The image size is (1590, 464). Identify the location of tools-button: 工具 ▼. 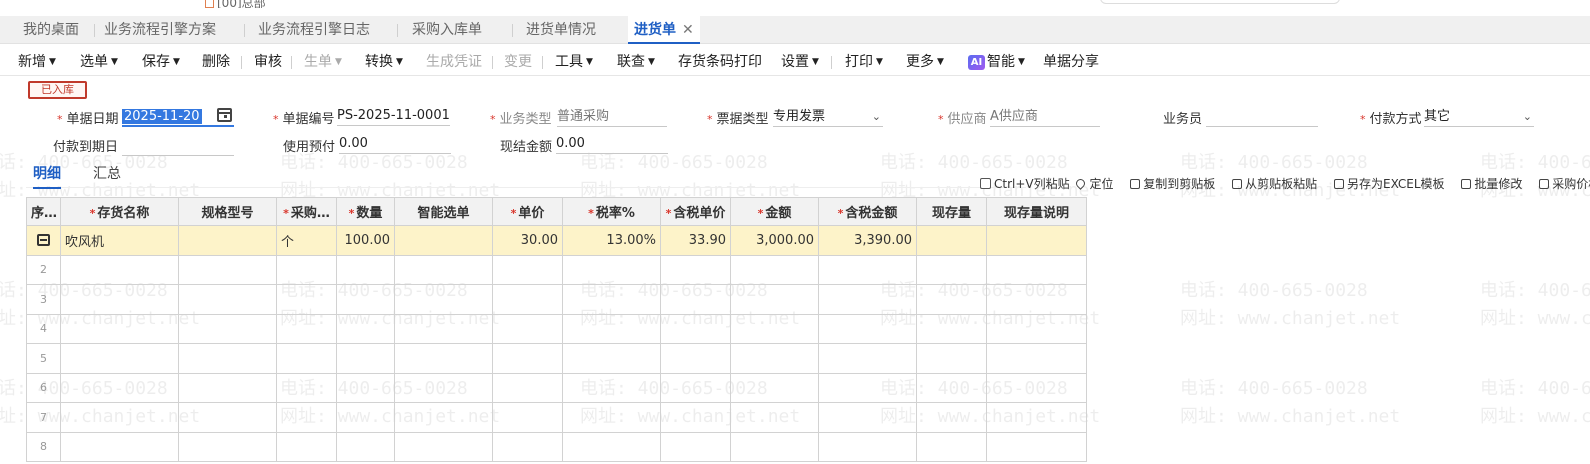
(574, 61).